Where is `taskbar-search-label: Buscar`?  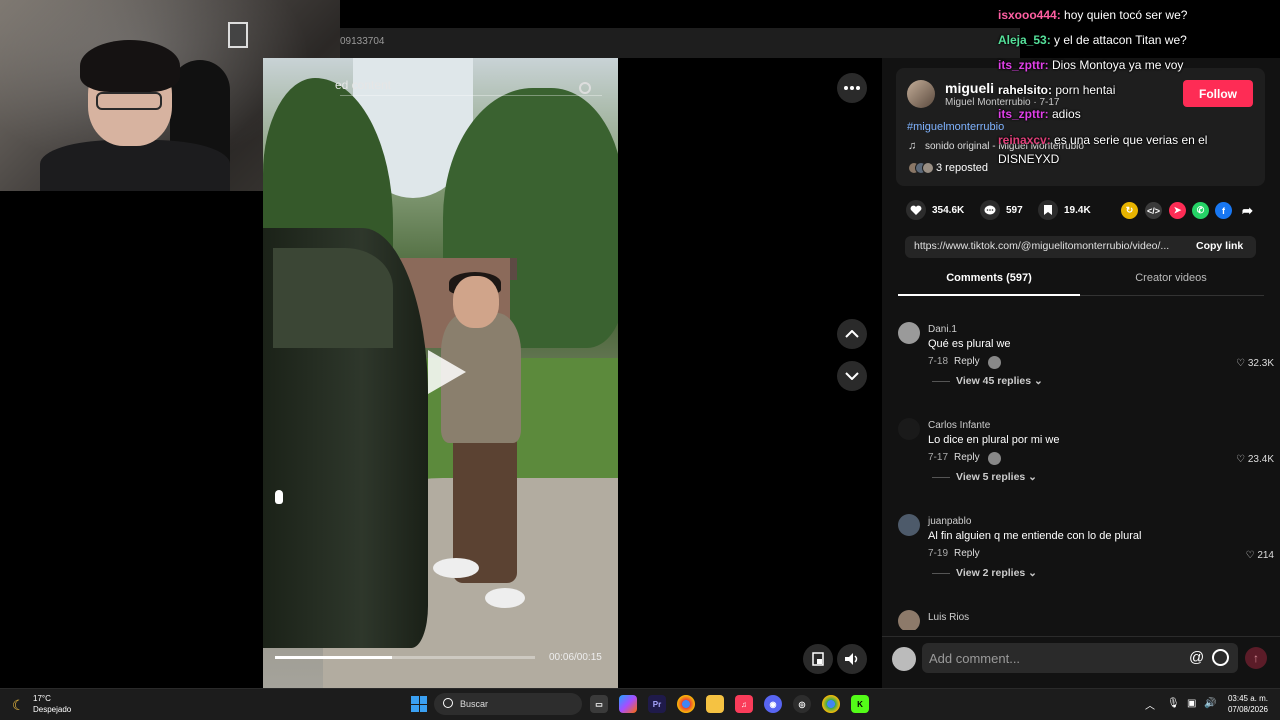 taskbar-search-label: Buscar is located at coordinates (474, 704).